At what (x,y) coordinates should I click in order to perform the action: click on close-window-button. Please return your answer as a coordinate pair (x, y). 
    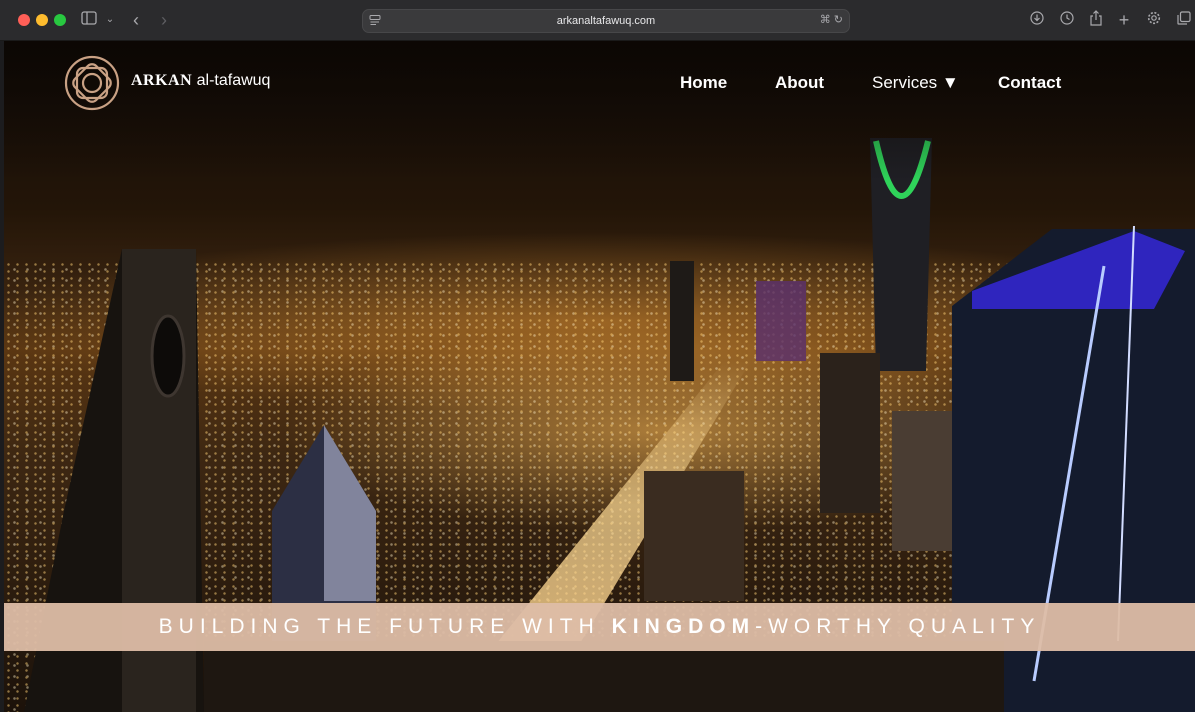
    Looking at the image, I should click on (24, 20).